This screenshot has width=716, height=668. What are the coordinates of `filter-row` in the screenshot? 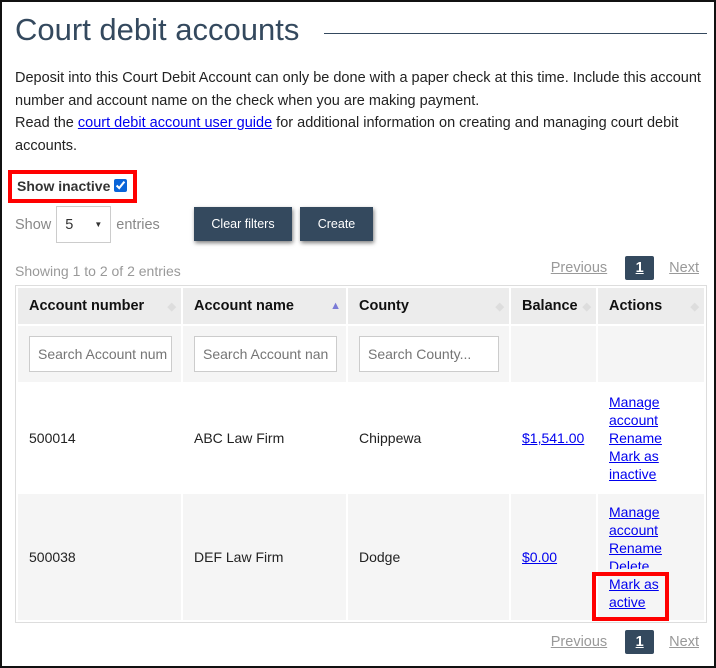 It's located at (361, 354).